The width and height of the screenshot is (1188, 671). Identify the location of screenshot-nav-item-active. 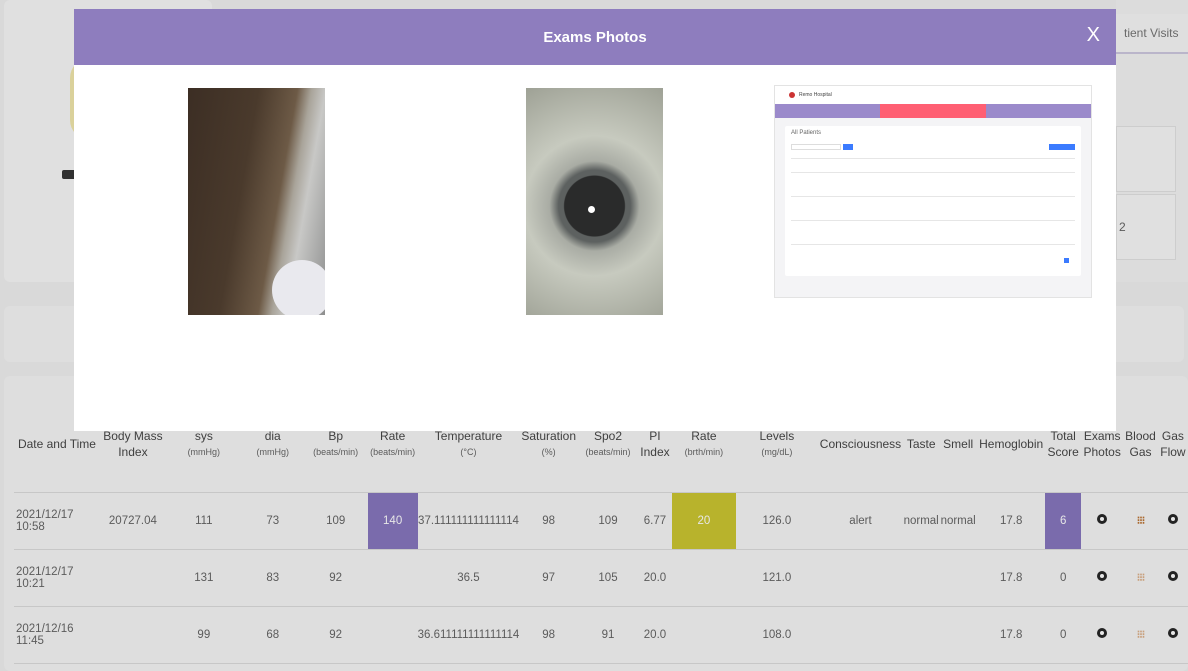
(933, 111).